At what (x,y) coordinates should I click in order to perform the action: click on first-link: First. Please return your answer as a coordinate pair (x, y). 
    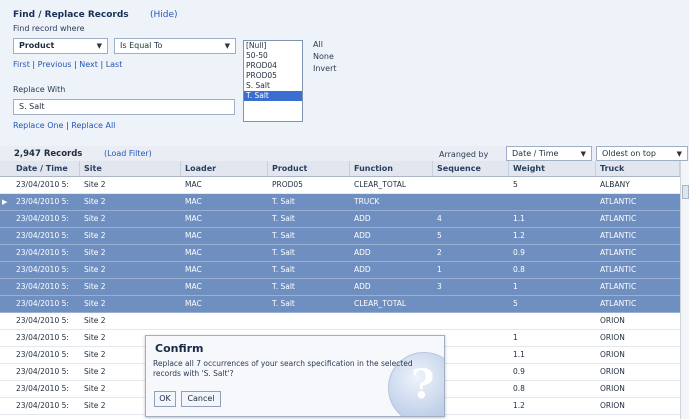
    Looking at the image, I should click on (21, 64).